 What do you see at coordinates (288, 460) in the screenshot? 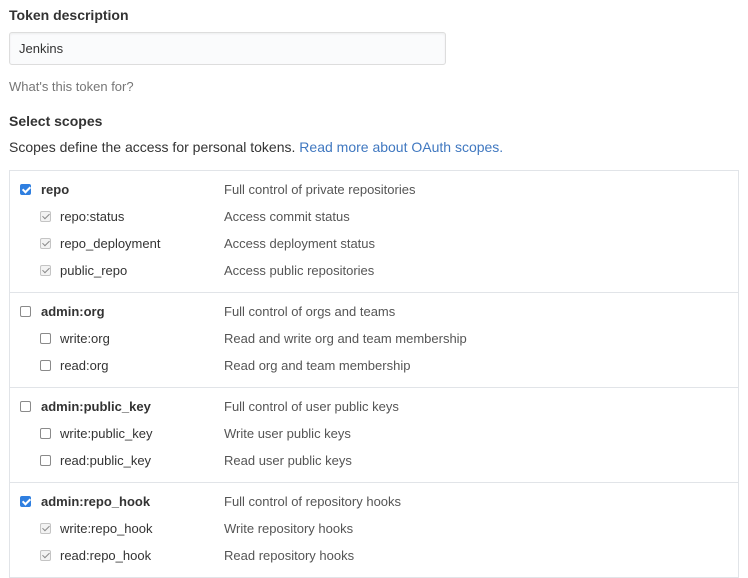
I see `sub-scope-description: Read user public keys` at bounding box center [288, 460].